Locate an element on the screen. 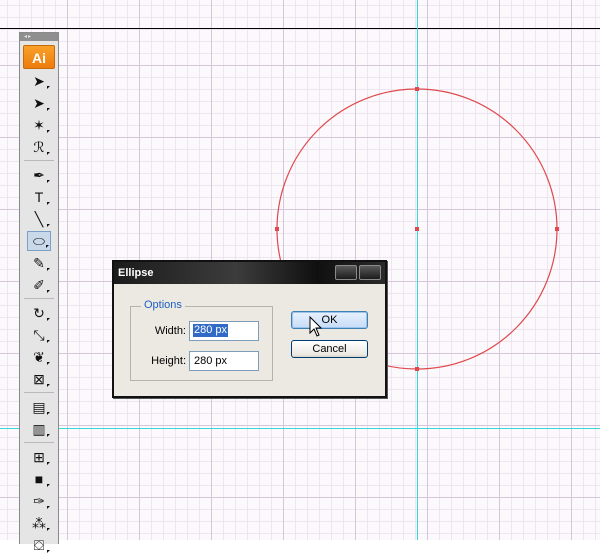  scale-tool: ⤡ is located at coordinates (39, 335).